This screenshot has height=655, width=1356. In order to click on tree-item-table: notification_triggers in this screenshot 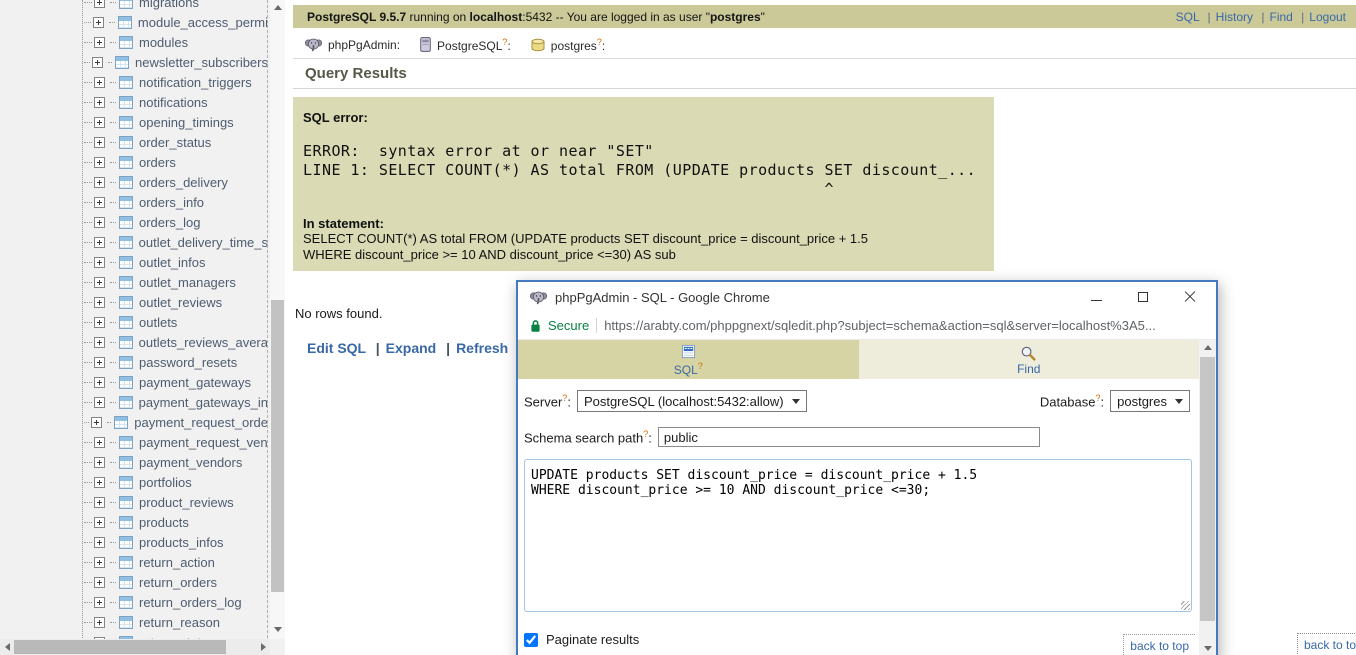, I will do `click(134, 82)`.